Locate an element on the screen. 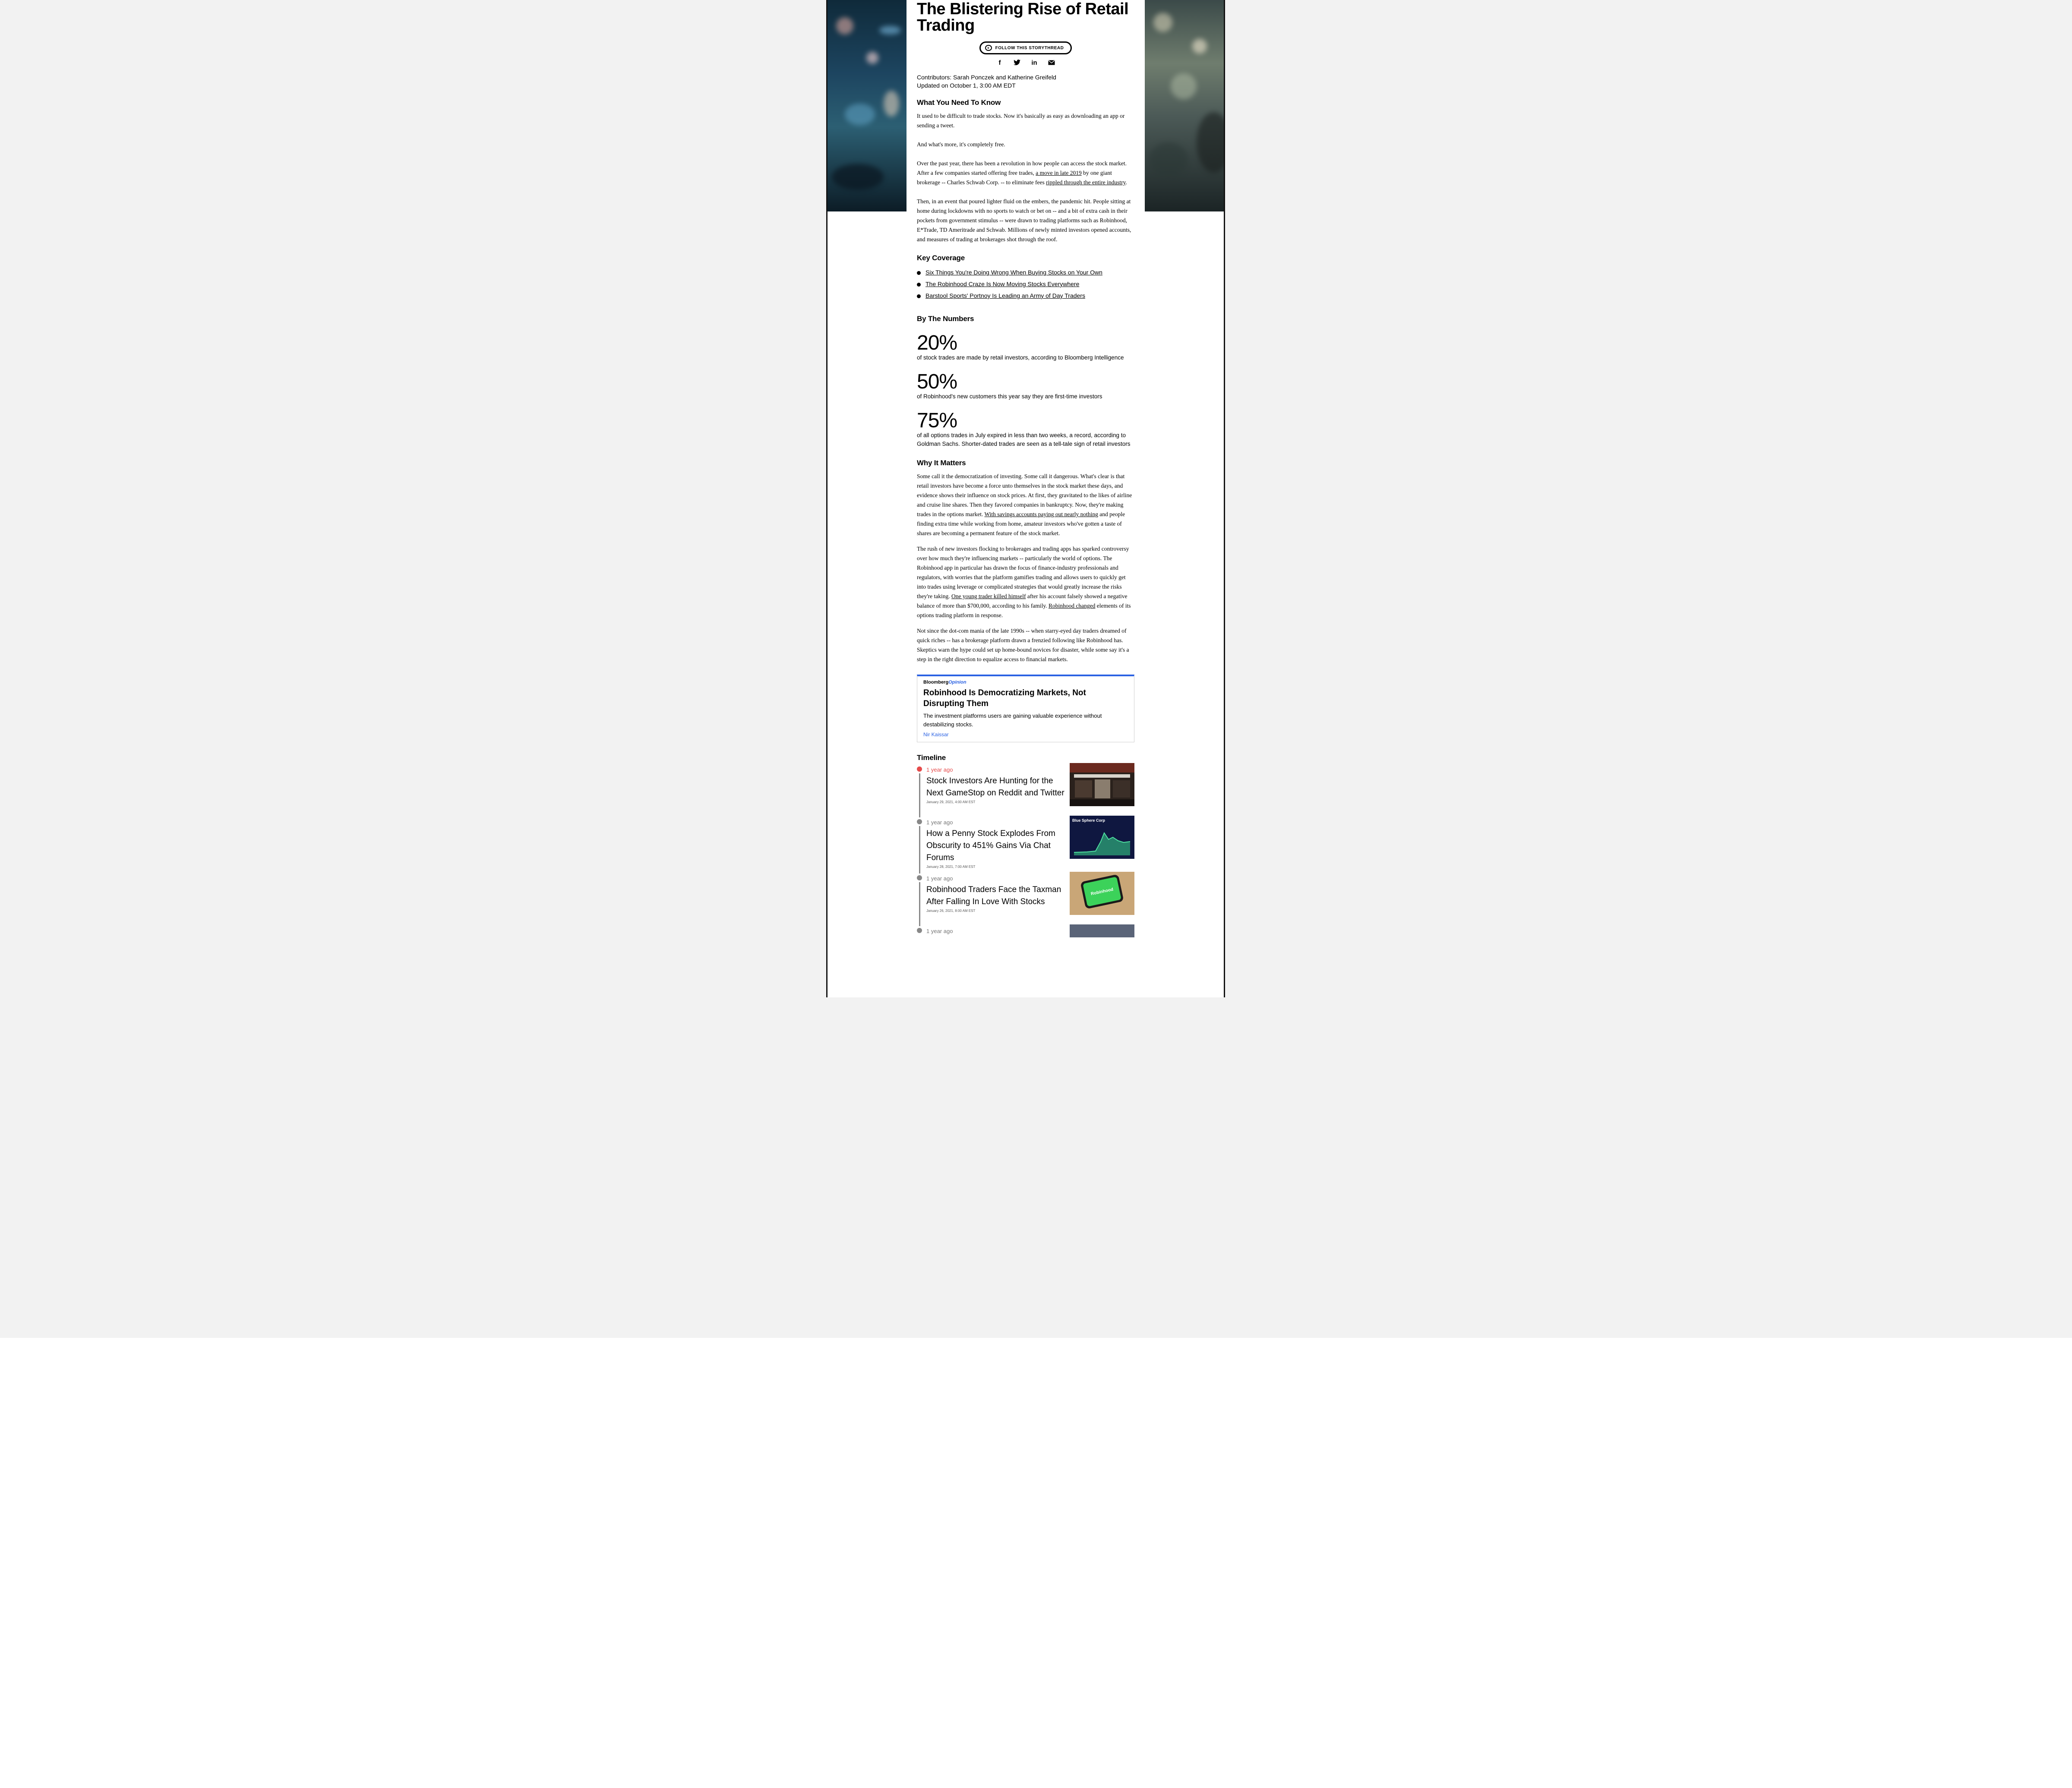 The width and height of the screenshot is (2072, 1788). follow-wrap: + FOLLOW THIS STORYTHREAD is located at coordinates (1025, 47).